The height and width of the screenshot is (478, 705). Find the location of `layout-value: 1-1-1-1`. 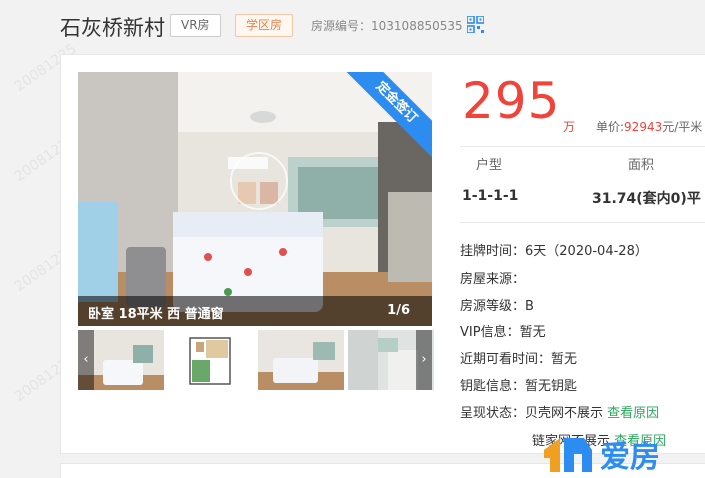

layout-value: 1-1-1-1 is located at coordinates (490, 196).